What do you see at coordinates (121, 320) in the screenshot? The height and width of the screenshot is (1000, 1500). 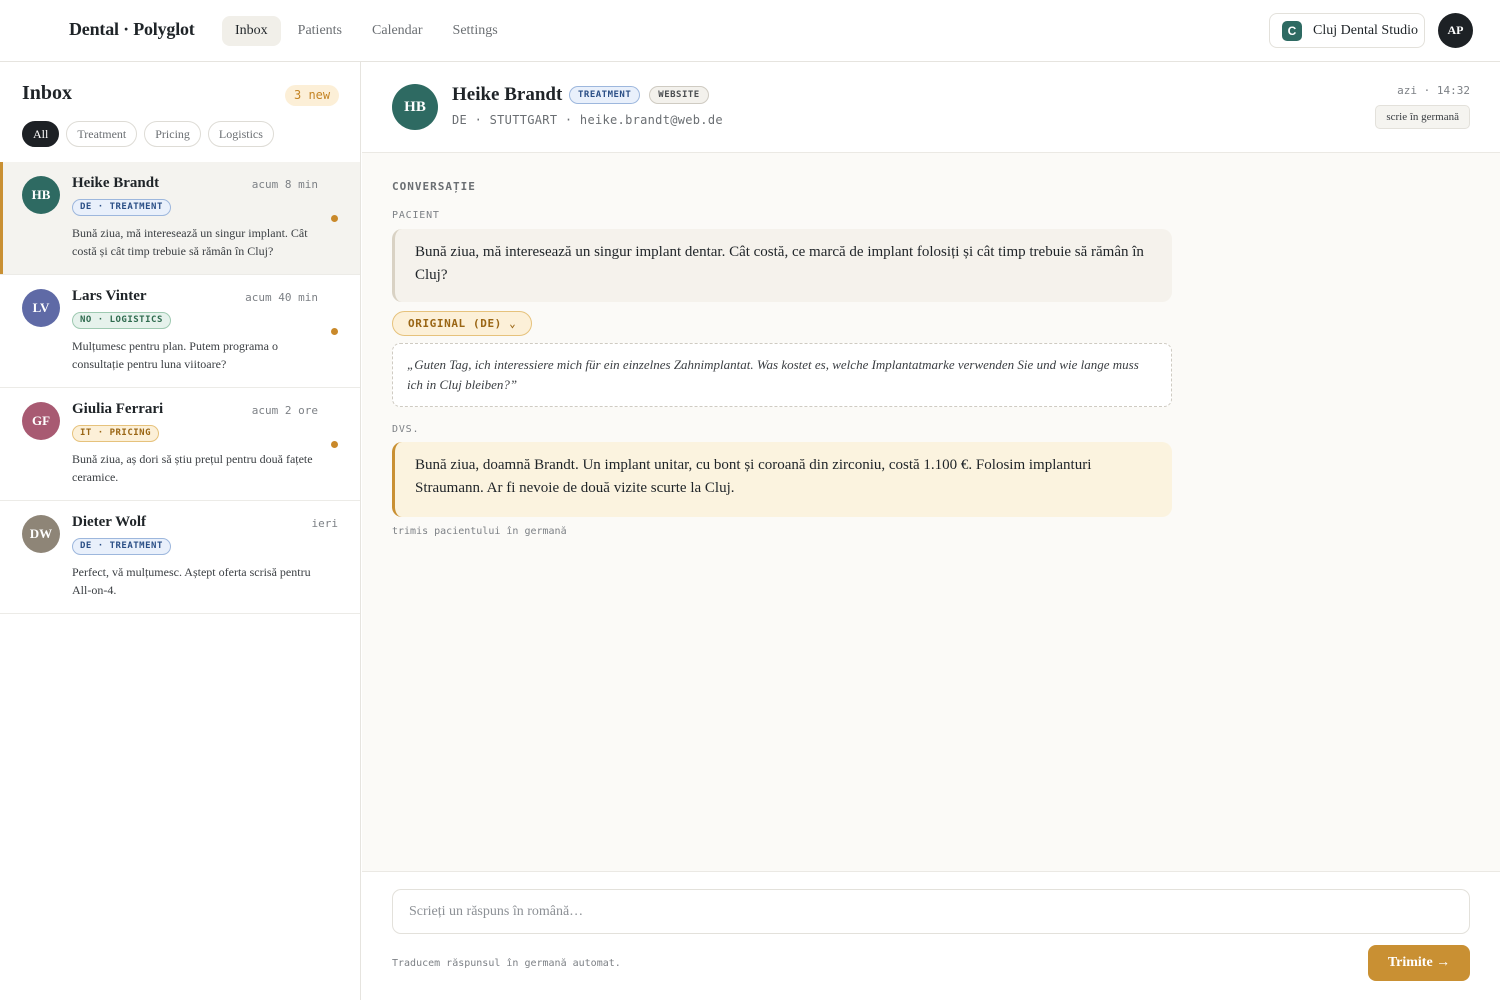 I see `conversation-tag: NO · LOGISTICS` at bounding box center [121, 320].